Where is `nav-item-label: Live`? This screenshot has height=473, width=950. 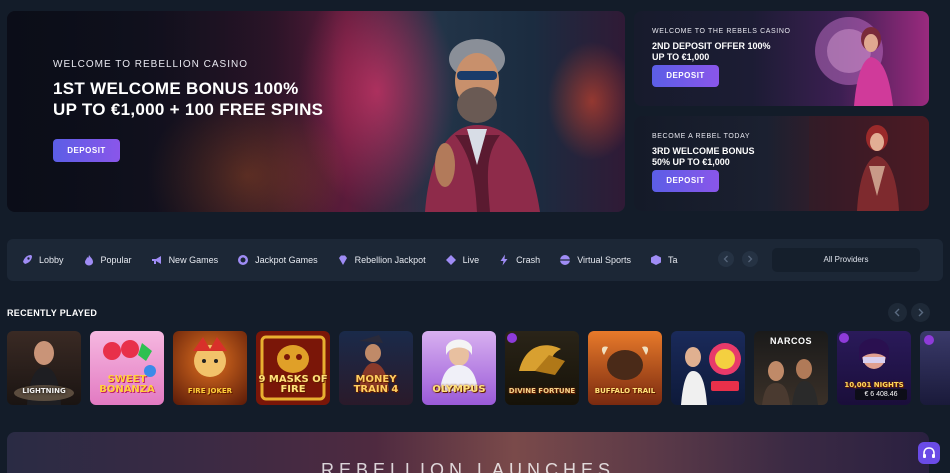 nav-item-label: Live is located at coordinates (471, 260).